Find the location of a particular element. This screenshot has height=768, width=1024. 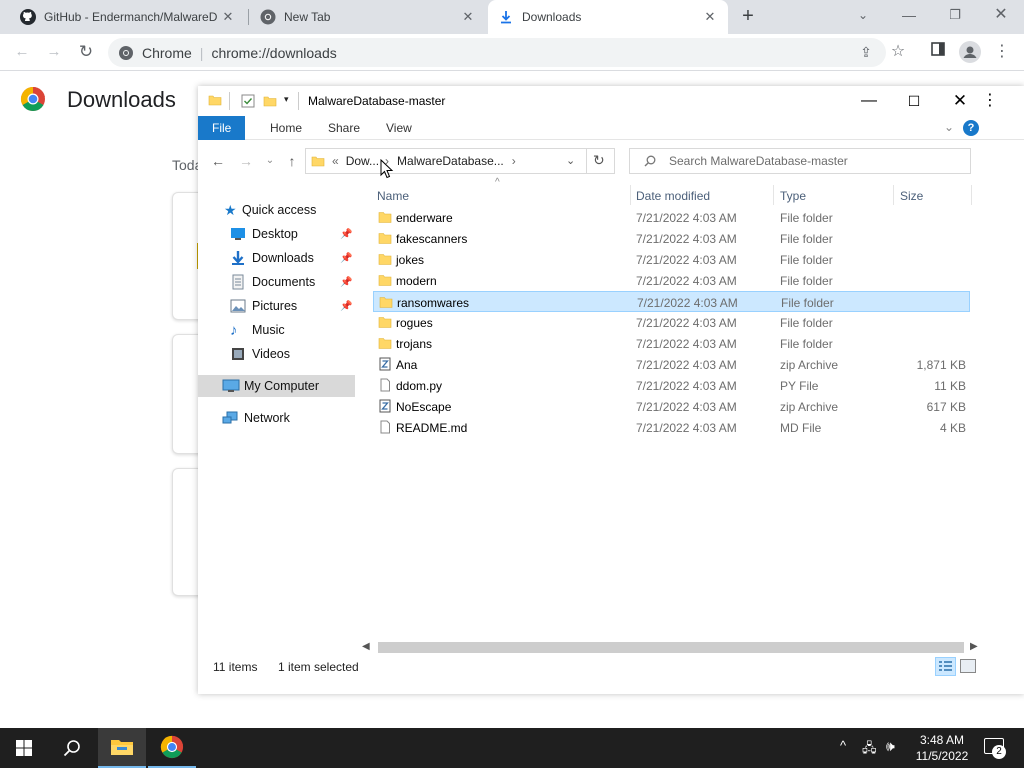

nav-music: ♪ Music is located at coordinates (276, 330).